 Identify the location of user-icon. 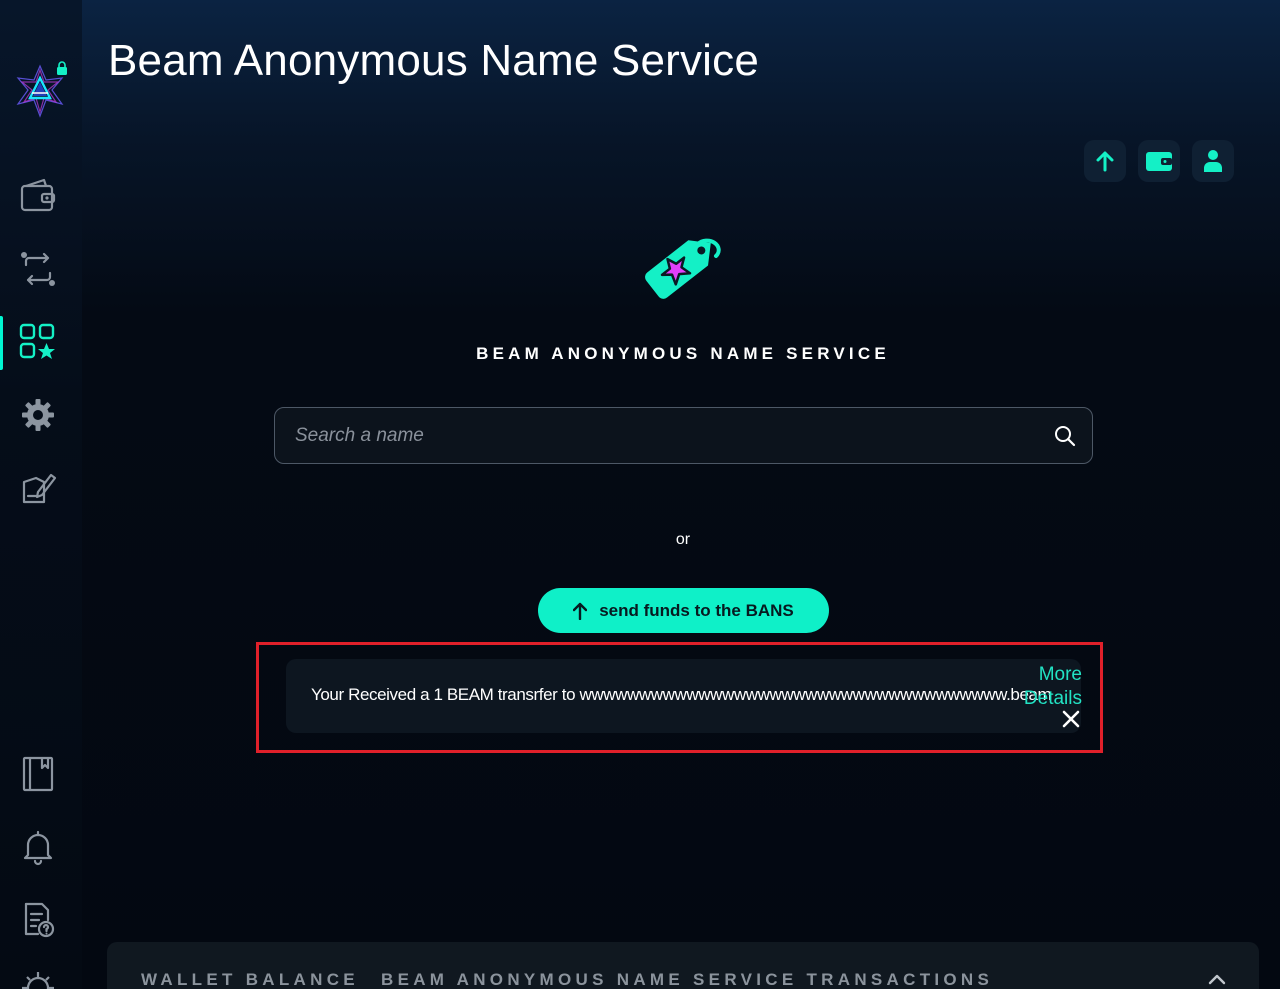
(1213, 161).